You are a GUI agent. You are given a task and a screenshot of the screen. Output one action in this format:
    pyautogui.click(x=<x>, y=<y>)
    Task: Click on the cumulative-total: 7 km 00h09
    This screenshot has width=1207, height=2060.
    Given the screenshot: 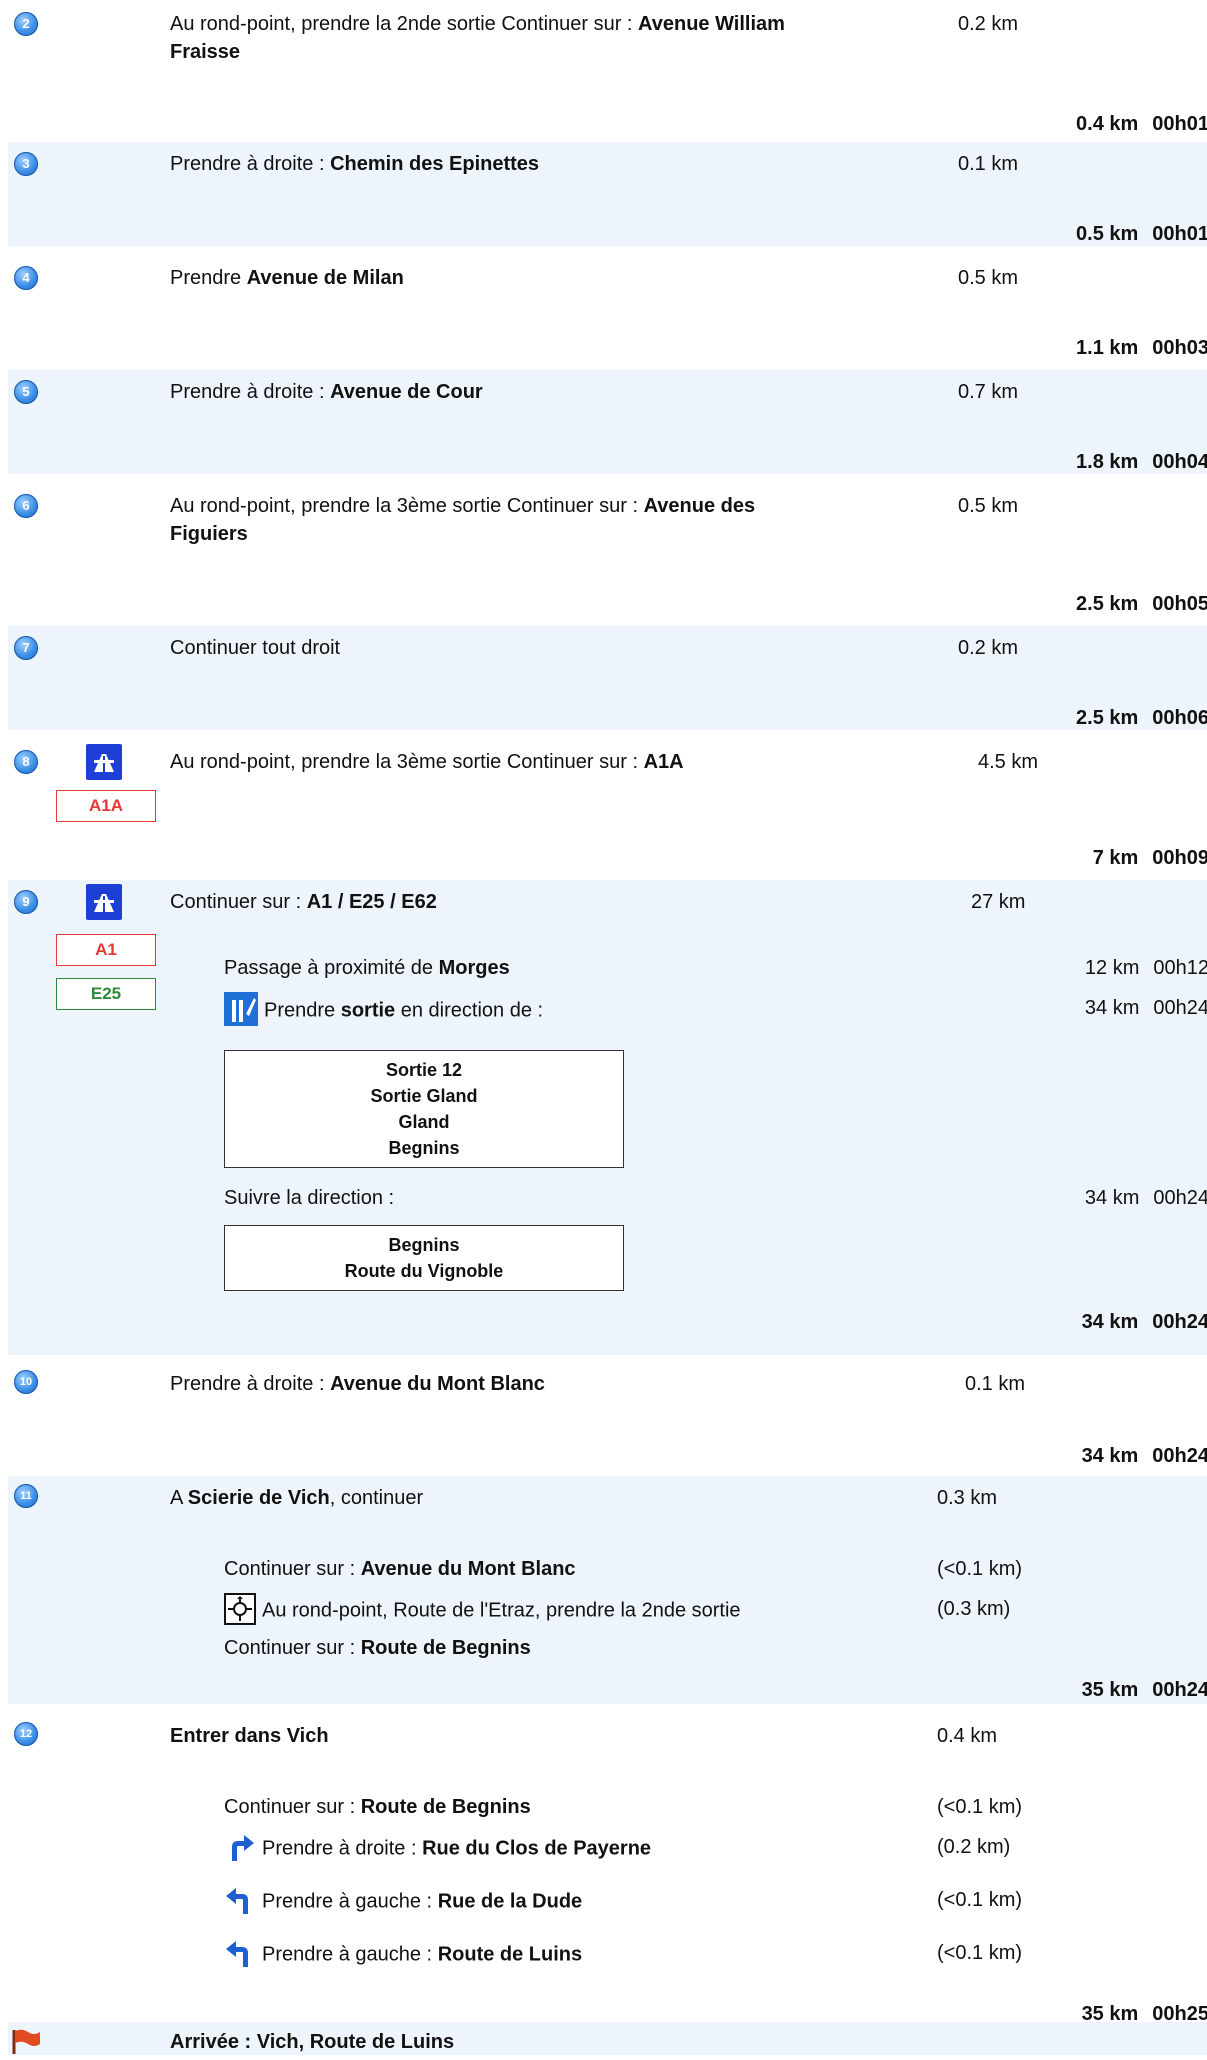 What is the action you would take?
    pyautogui.click(x=1149, y=858)
    